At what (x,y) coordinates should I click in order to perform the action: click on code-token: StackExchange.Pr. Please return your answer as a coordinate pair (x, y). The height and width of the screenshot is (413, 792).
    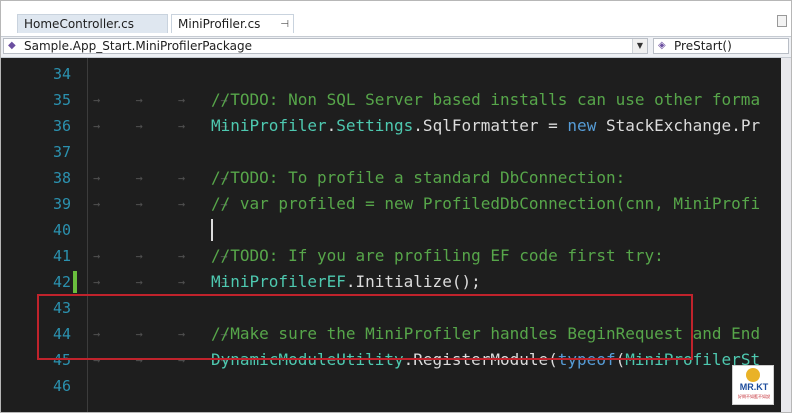
    Looking at the image, I should click on (678, 125).